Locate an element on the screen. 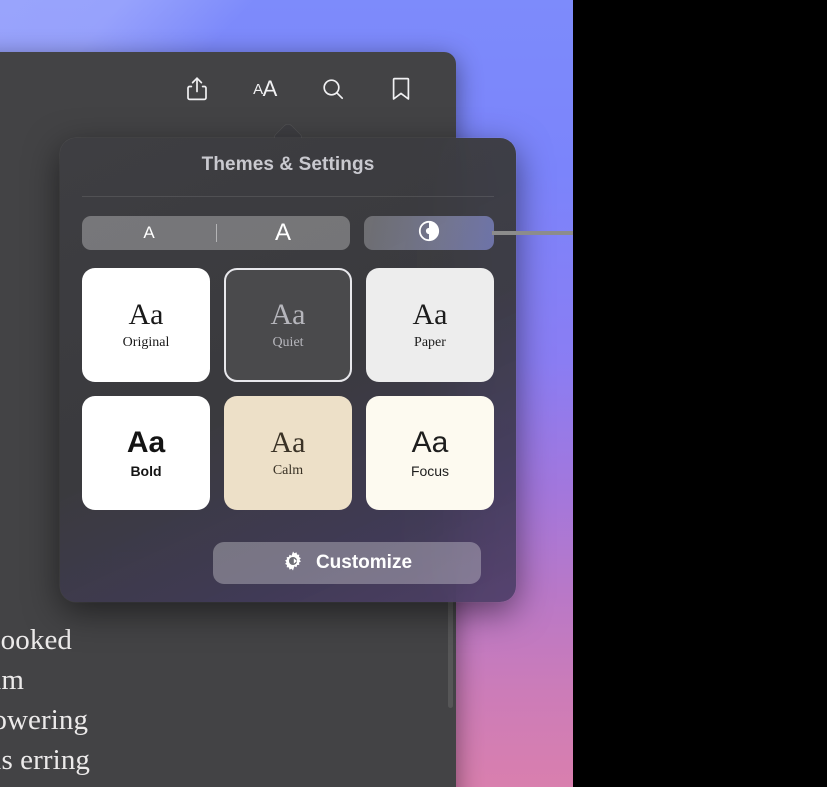 The height and width of the screenshot is (787, 827). theme-sample-quiet: Aa is located at coordinates (288, 315).